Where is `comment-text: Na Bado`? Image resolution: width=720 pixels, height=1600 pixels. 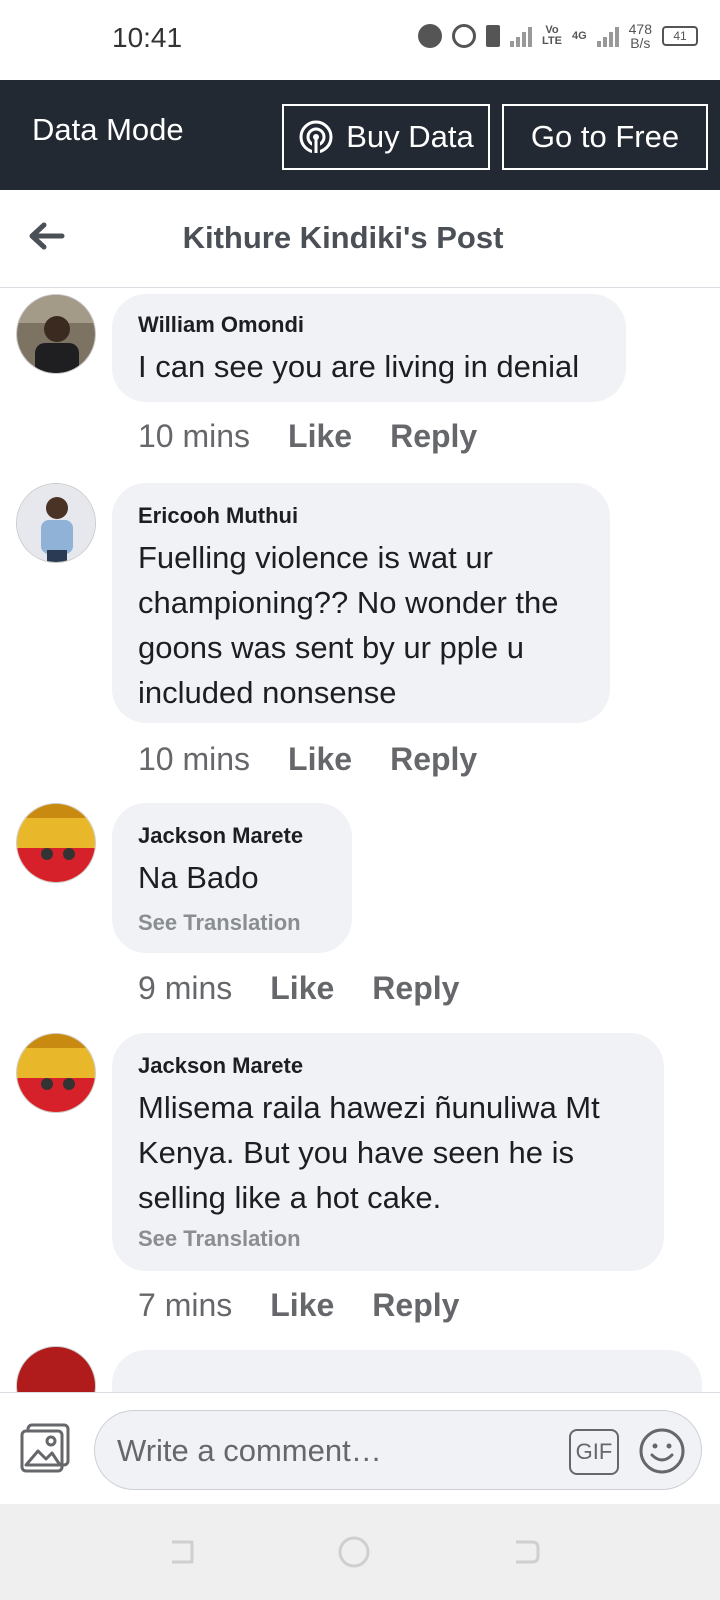 comment-text: Na Bado is located at coordinates (198, 877).